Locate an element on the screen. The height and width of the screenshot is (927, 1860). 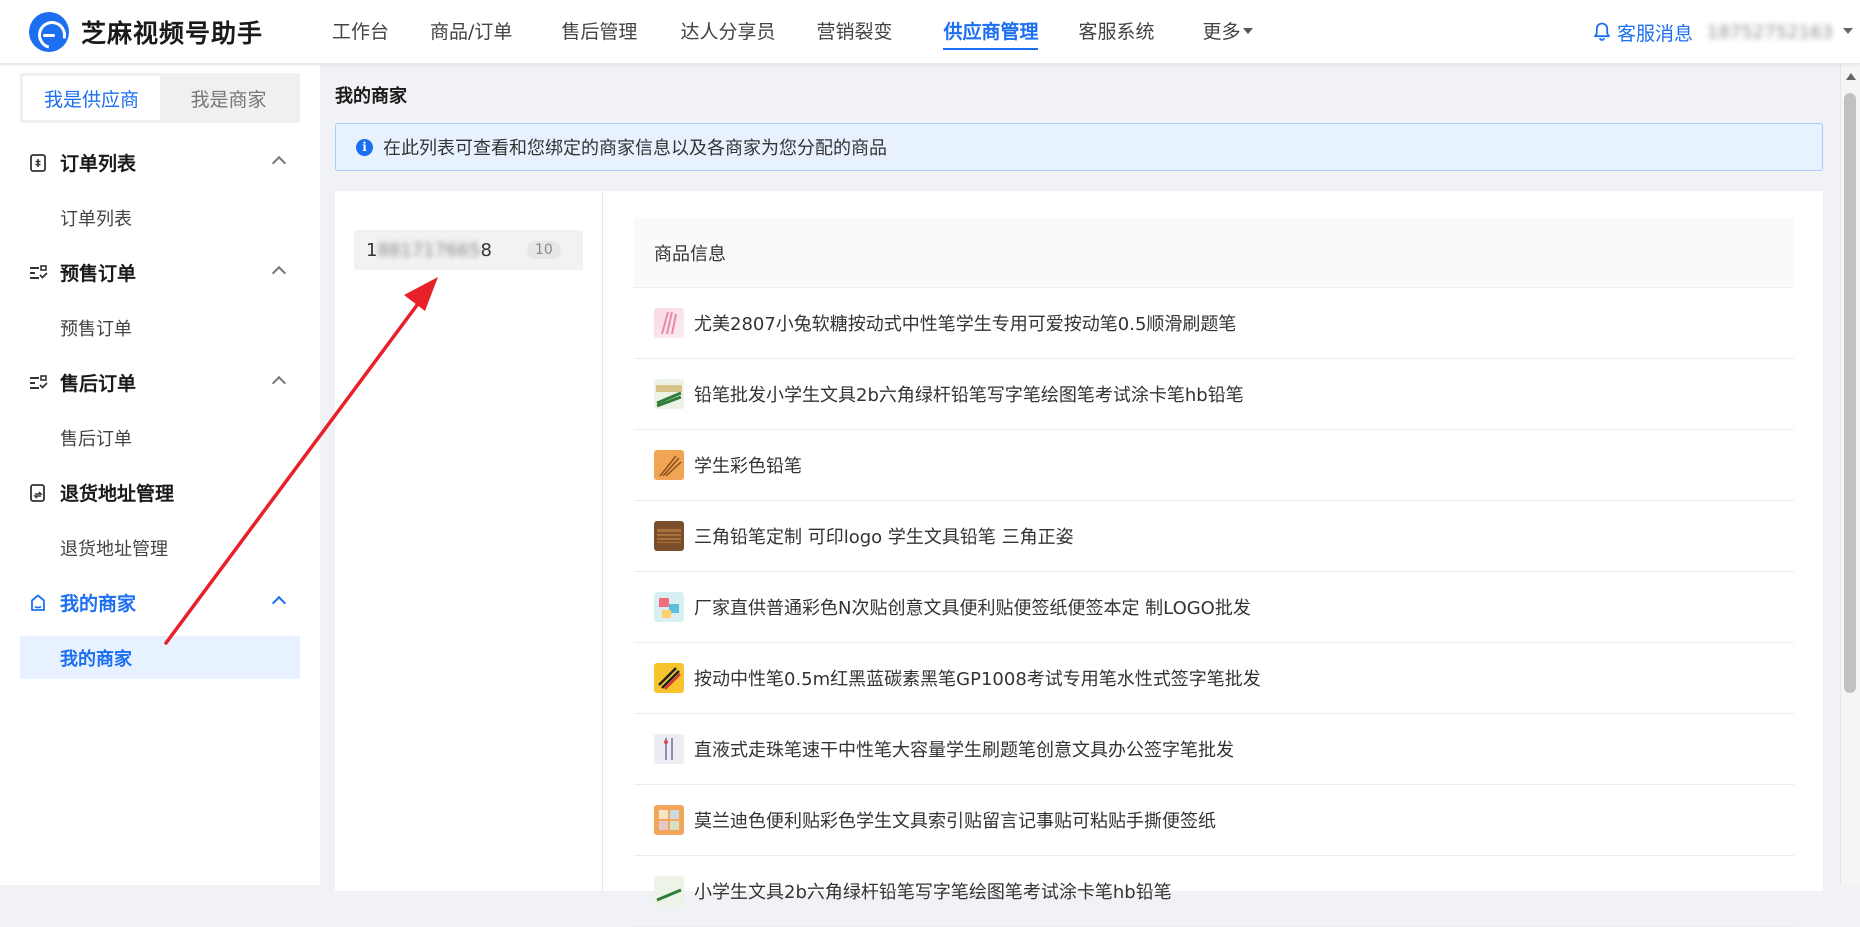
presale-icon is located at coordinates (39, 271).